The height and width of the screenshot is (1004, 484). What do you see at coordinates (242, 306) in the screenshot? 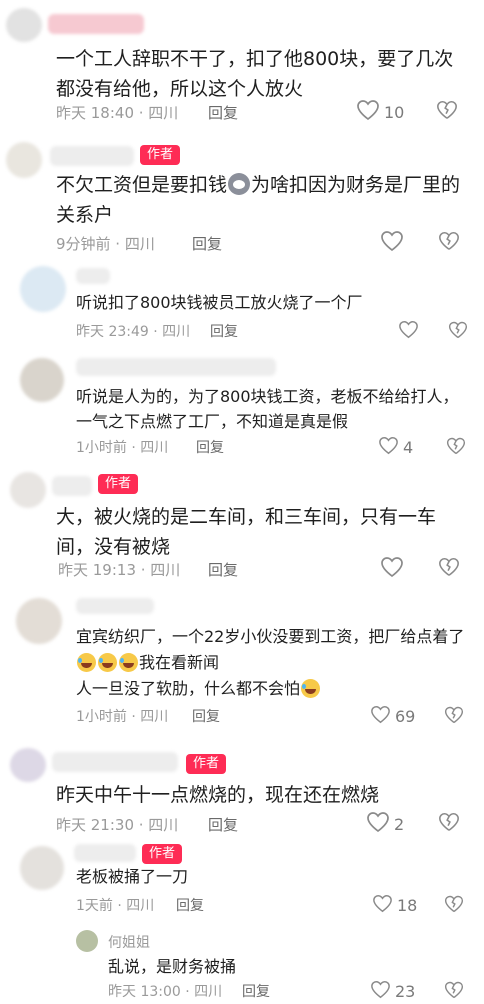
I see `comment-item: 听说扣了800块钱被员工放火烧了一个厂 昨天 23:49 · 四川 回复` at bounding box center [242, 306].